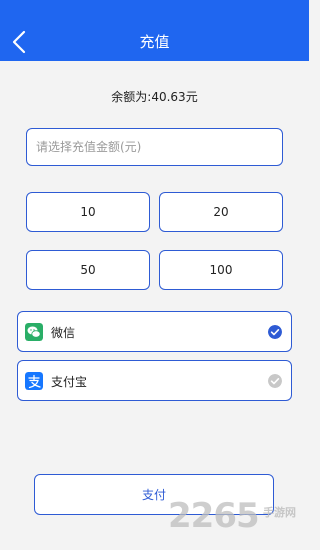  Describe the element at coordinates (34, 332) in the screenshot. I see `wechat-icon` at that location.